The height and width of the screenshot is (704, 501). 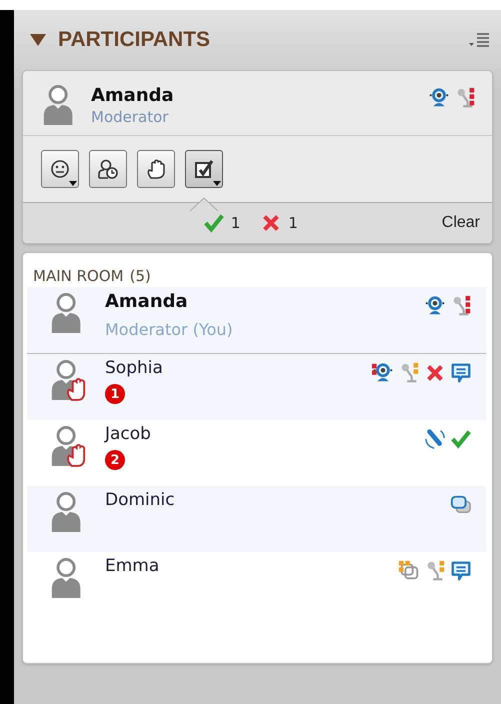 What do you see at coordinates (293, 223) in the screenshot?
I see `no-count: 1` at bounding box center [293, 223].